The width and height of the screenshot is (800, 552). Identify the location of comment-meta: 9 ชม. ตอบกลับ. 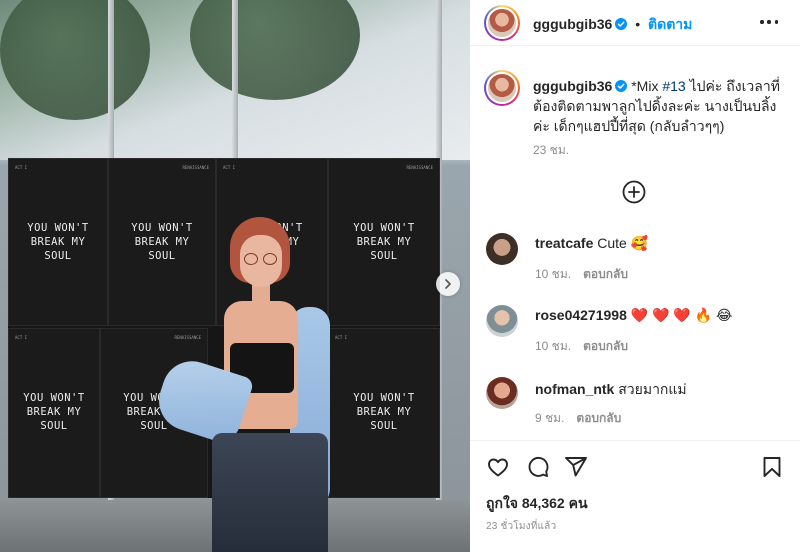
(578, 418).